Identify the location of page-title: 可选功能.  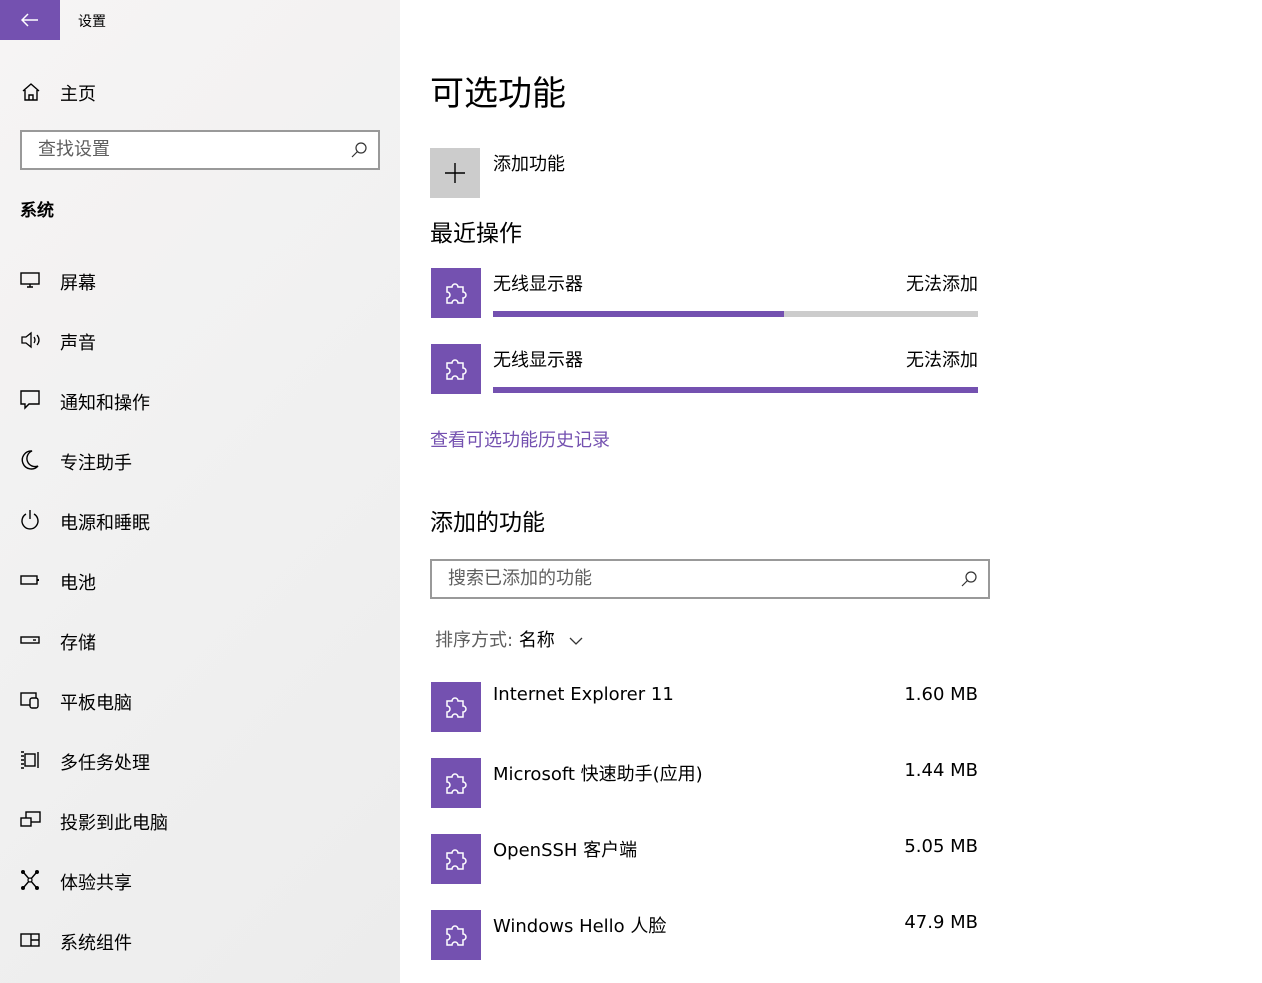
(498, 94).